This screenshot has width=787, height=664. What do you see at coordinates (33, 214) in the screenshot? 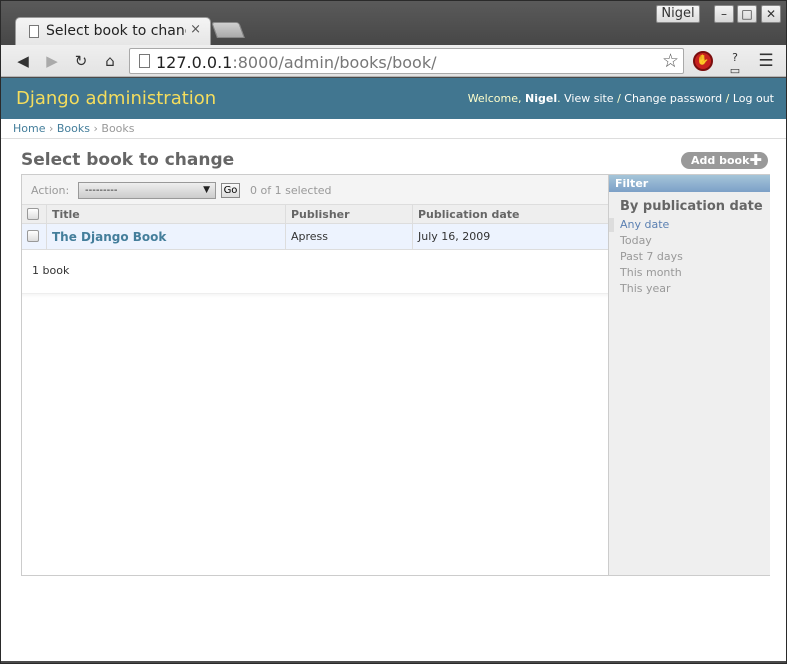
I see `select-all-checkbox` at bounding box center [33, 214].